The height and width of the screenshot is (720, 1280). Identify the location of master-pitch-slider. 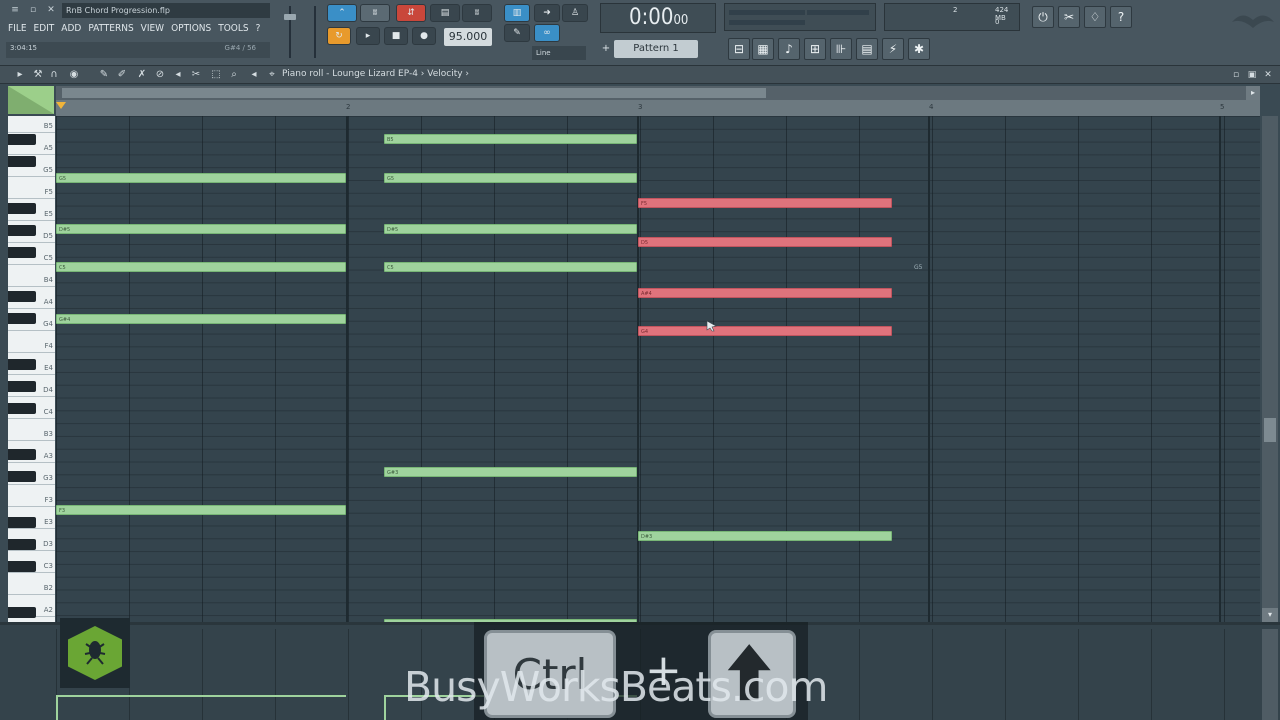
(315, 33).